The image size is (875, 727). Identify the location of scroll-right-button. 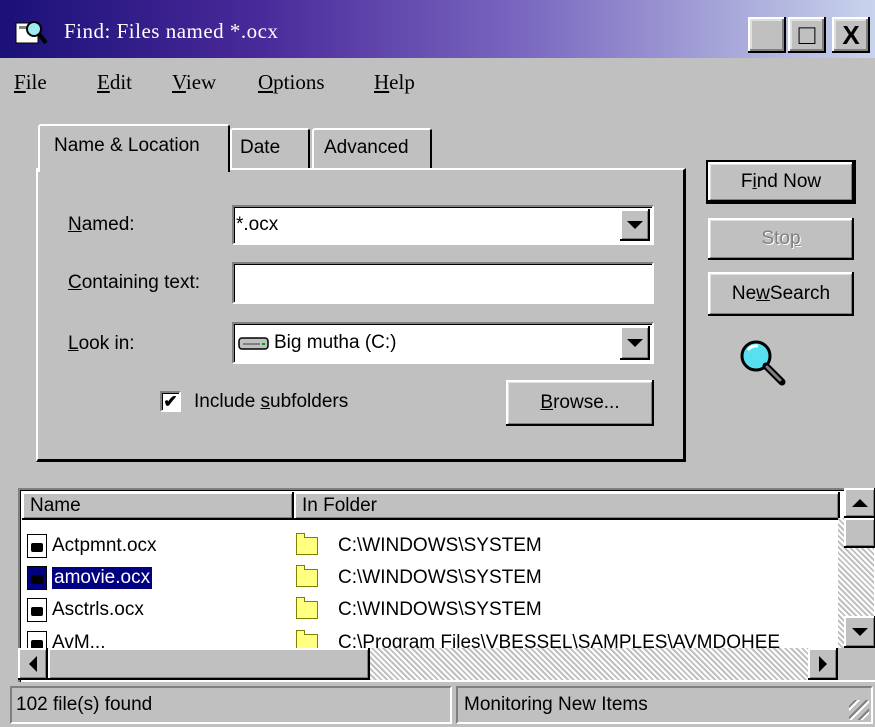
(823, 664).